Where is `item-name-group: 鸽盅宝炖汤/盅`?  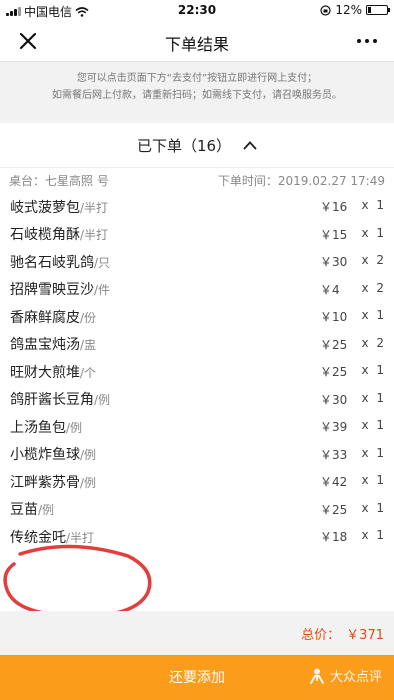 item-name-group: 鸽盅宝炖汤/盅 is located at coordinates (53, 344).